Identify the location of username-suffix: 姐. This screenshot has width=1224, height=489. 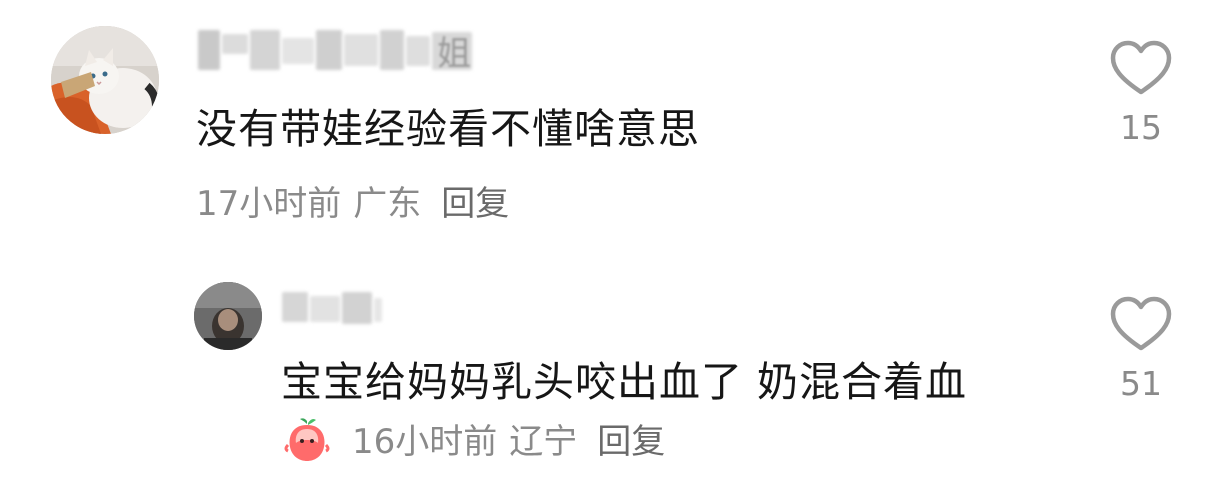
(454, 54).